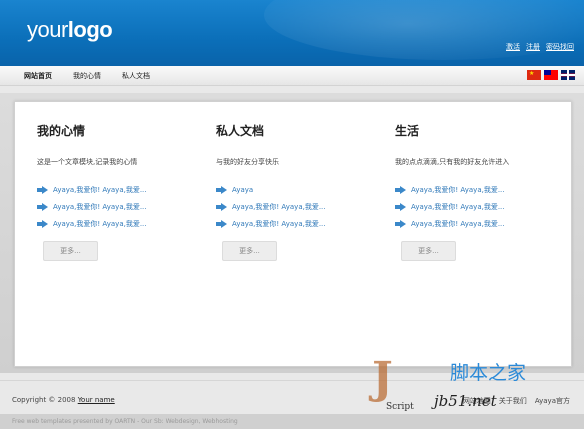  I want to click on copyright: Copyright © 2008 Your name, so click(63, 400).